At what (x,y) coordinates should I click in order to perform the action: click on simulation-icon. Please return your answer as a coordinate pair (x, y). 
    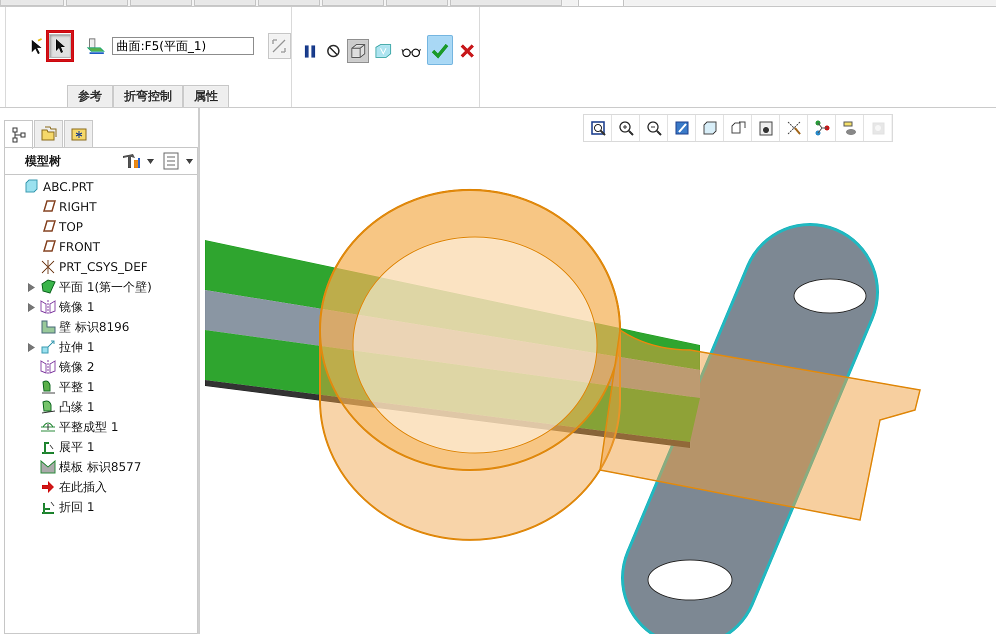
    Looking at the image, I should click on (878, 128).